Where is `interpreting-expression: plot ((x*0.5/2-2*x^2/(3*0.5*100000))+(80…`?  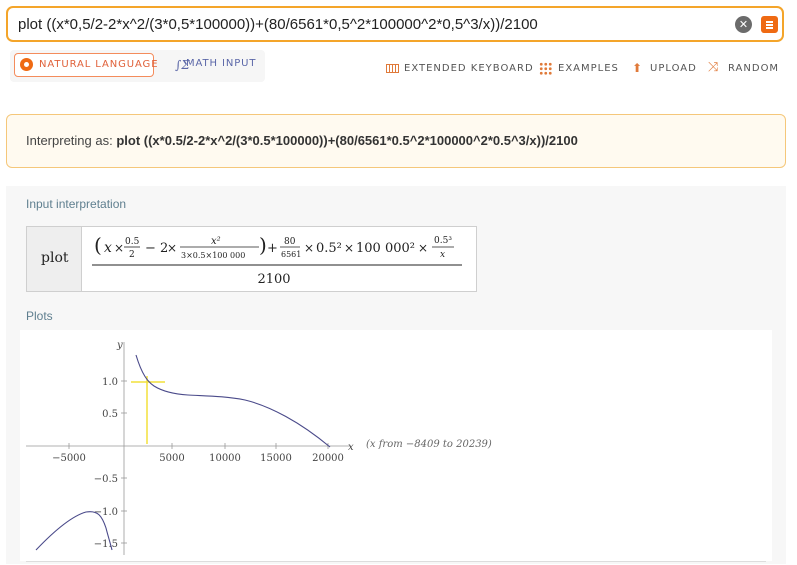 interpreting-expression: plot ((x*0.5/2-2*x^2/(3*0.5*100000))+(80… is located at coordinates (346, 140).